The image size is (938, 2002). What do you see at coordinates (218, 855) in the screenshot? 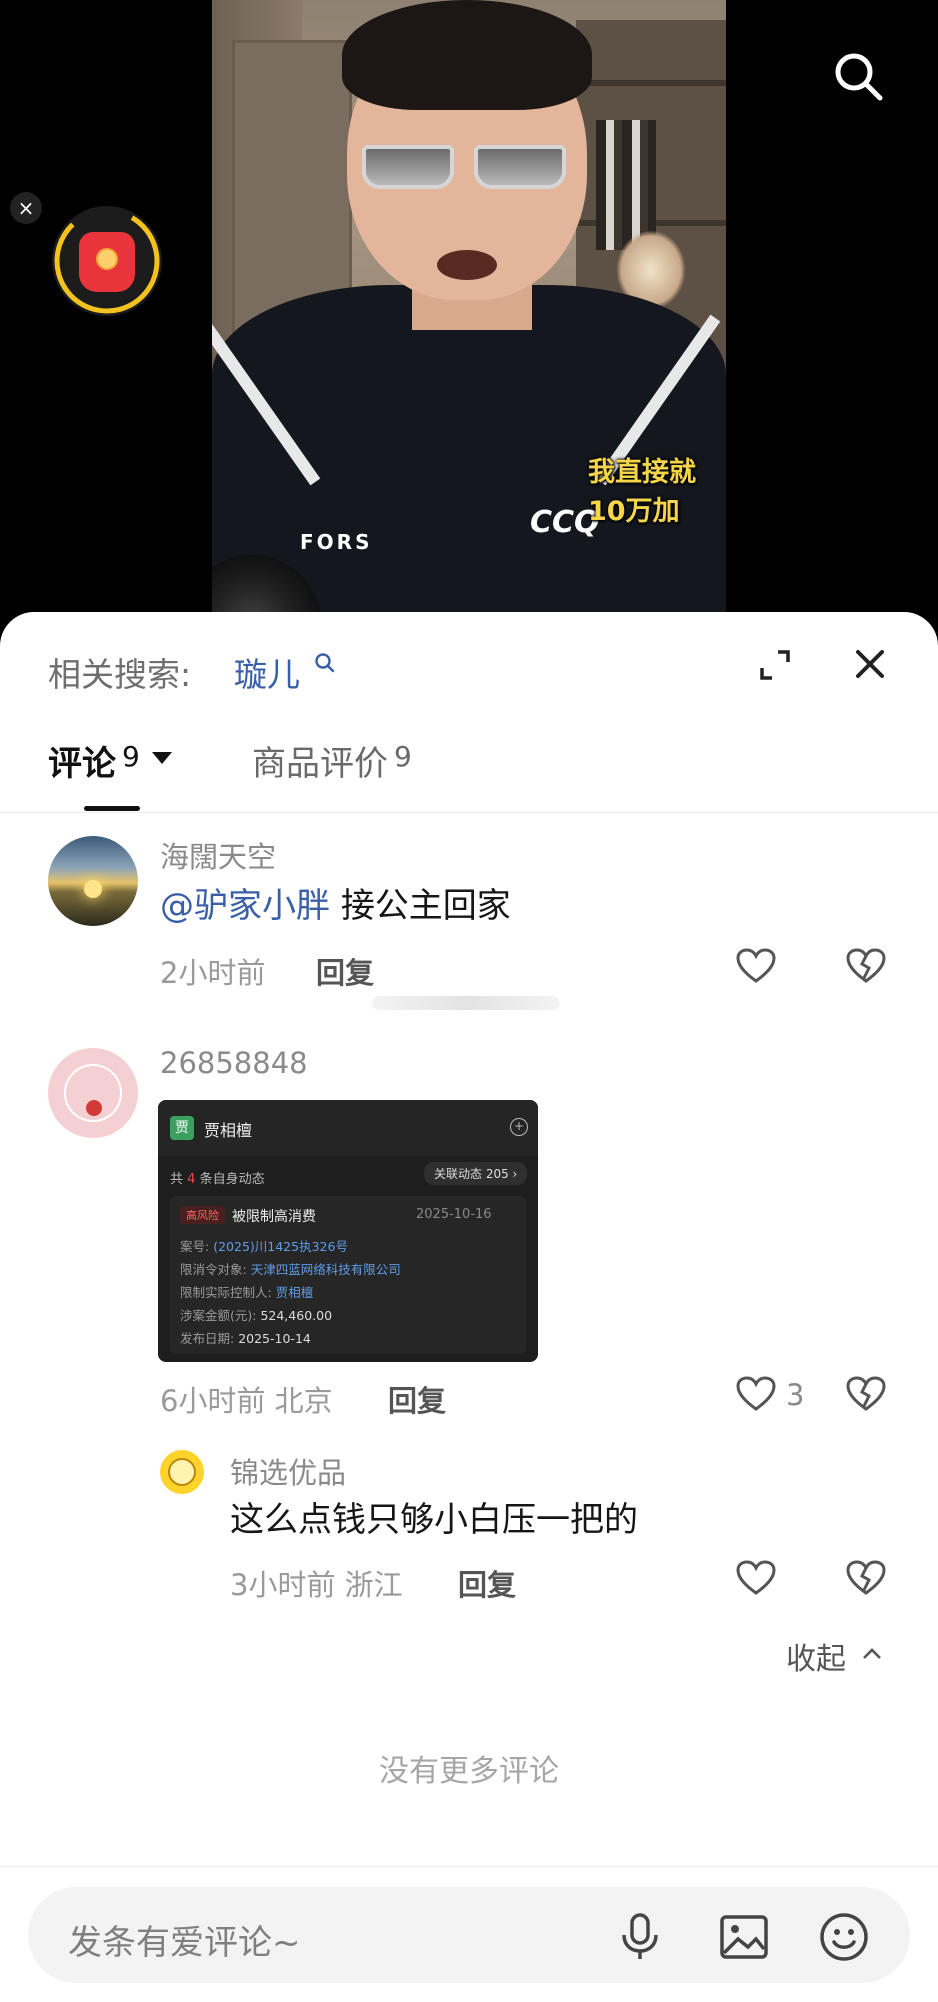
I see `comment-username: 海闊天空` at bounding box center [218, 855].